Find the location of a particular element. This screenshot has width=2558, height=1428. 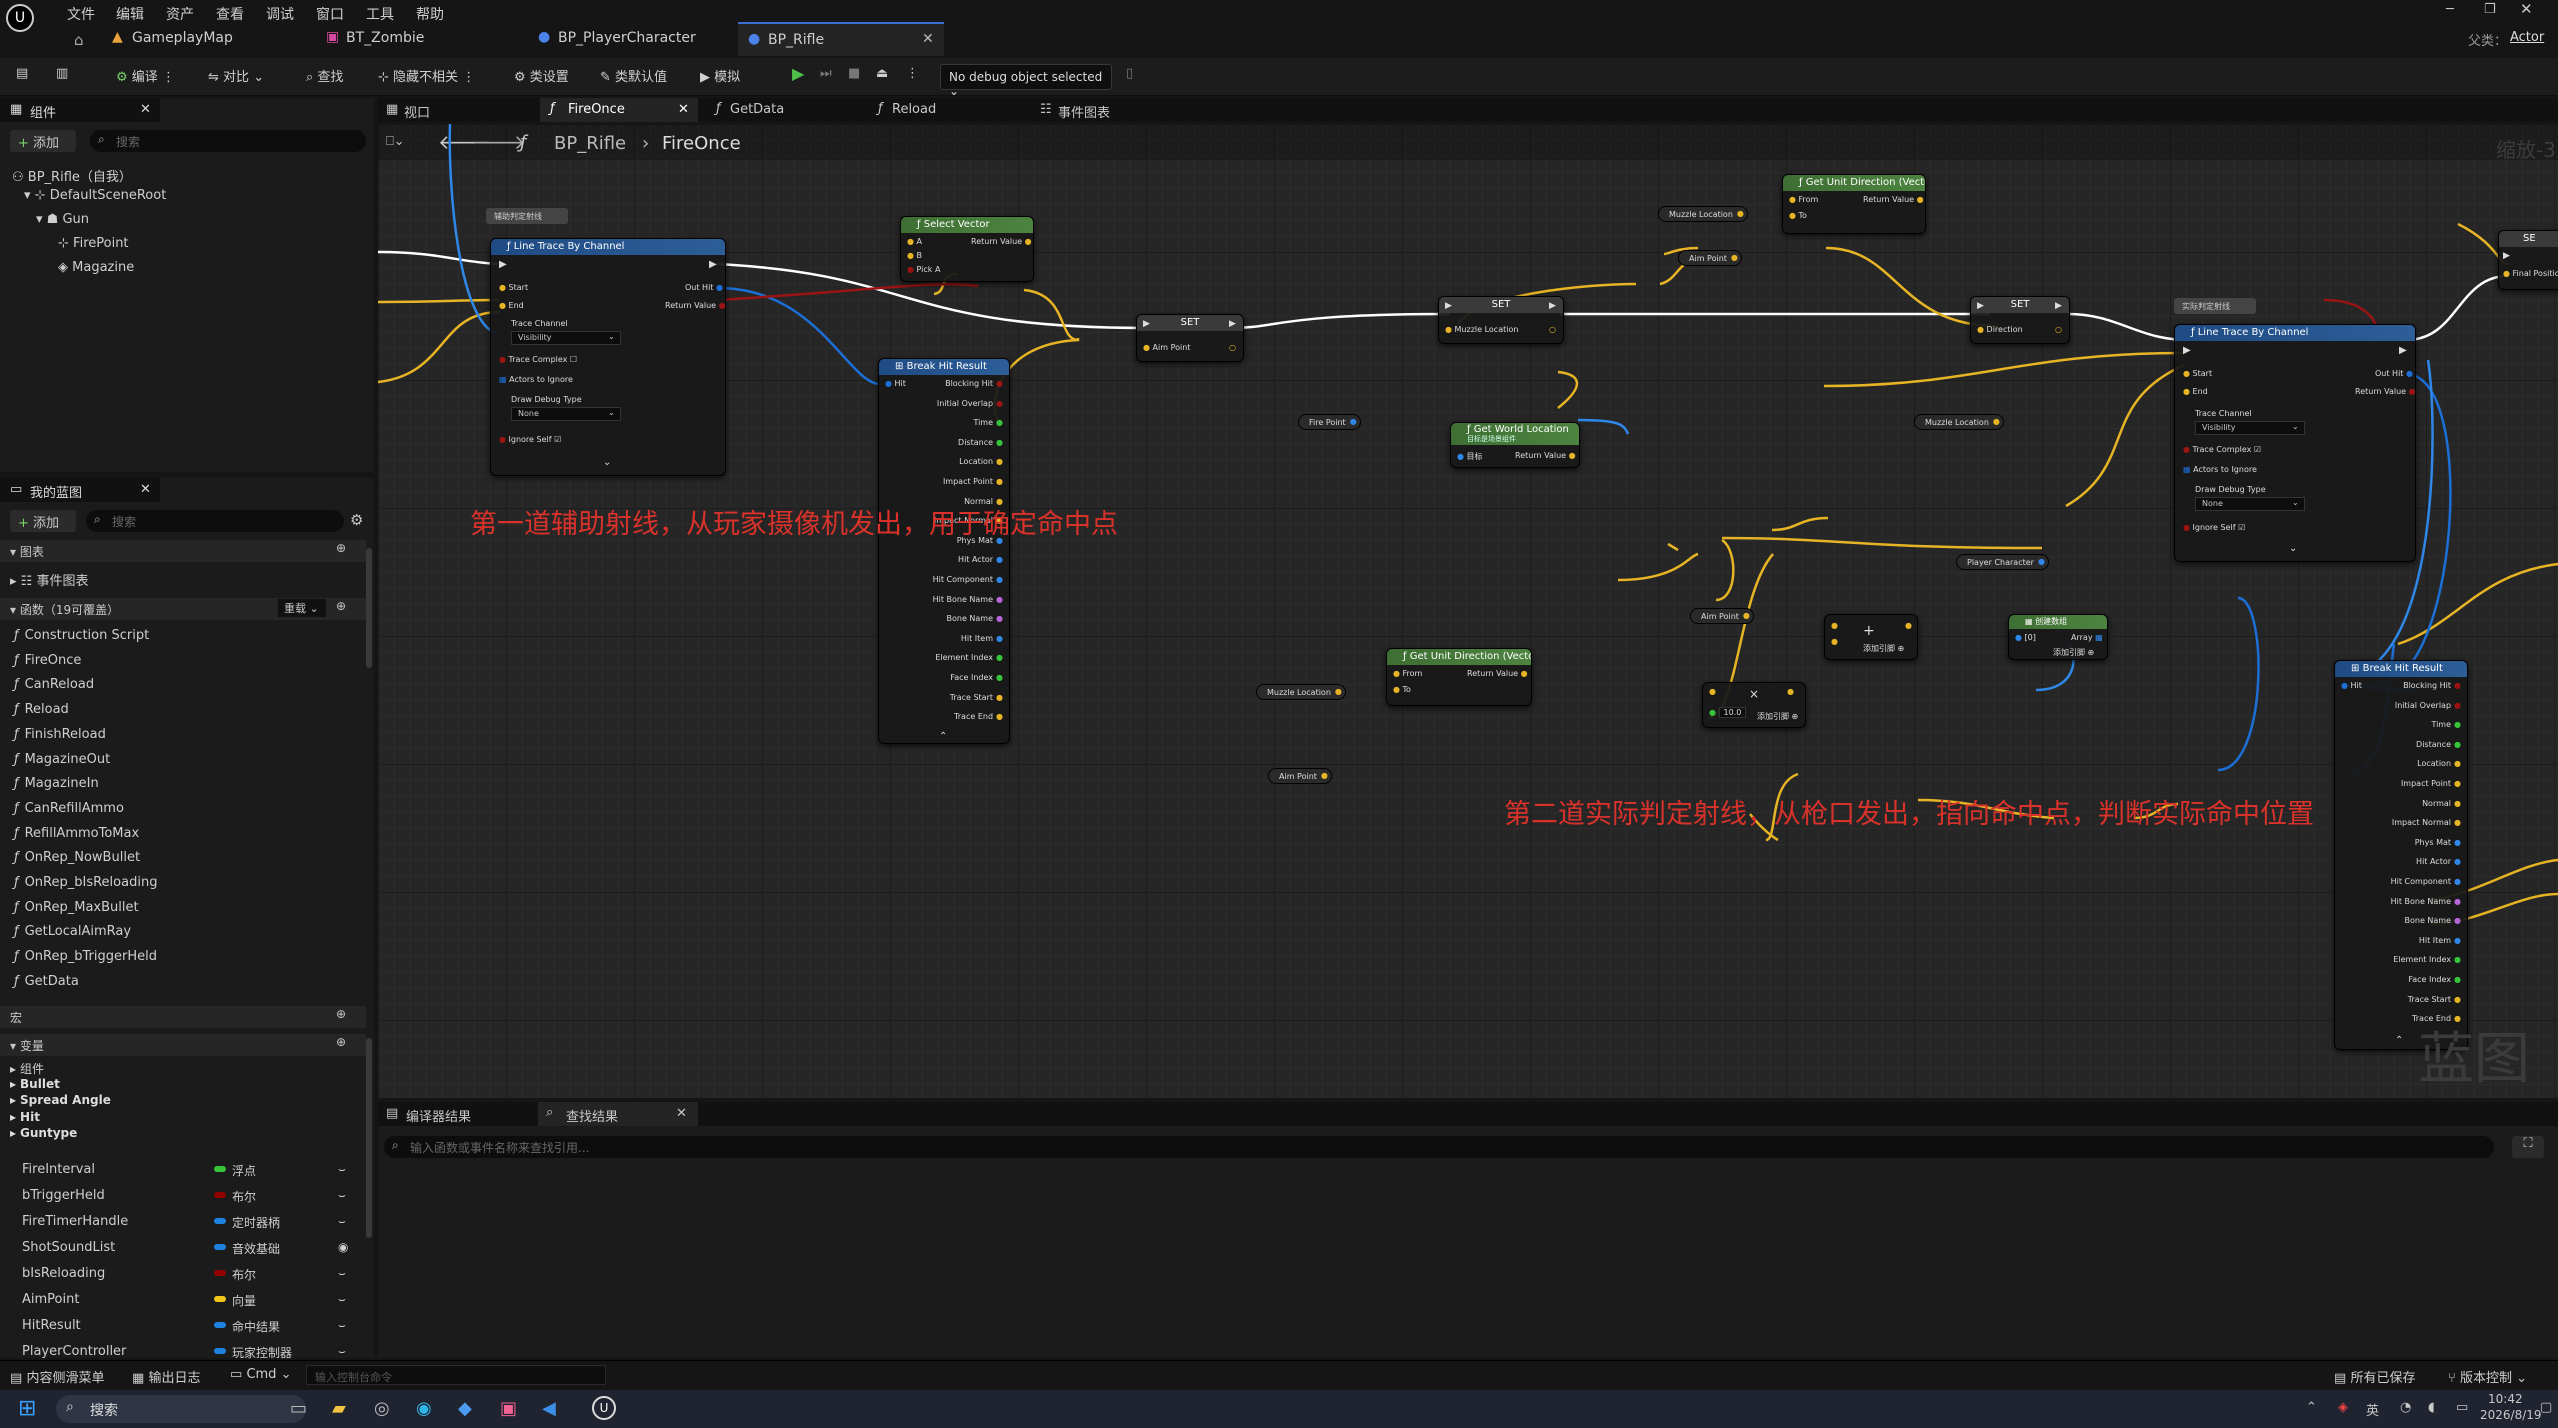

battery-icon: ▭ is located at coordinates (2462, 1407).